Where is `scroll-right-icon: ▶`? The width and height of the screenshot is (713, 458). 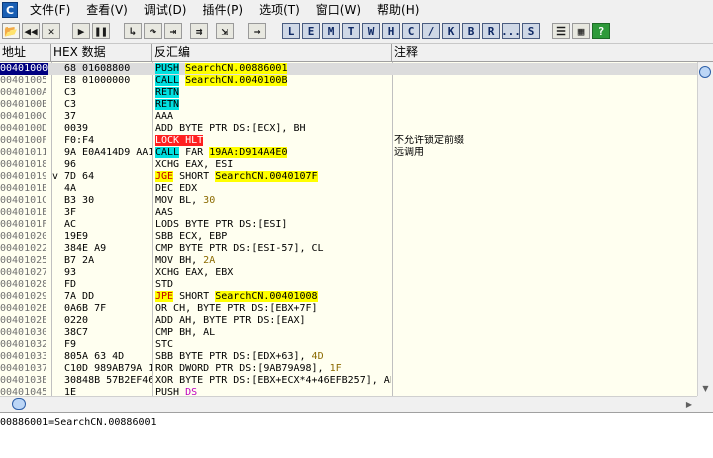
scroll-right-icon: ▶ is located at coordinates (689, 404).